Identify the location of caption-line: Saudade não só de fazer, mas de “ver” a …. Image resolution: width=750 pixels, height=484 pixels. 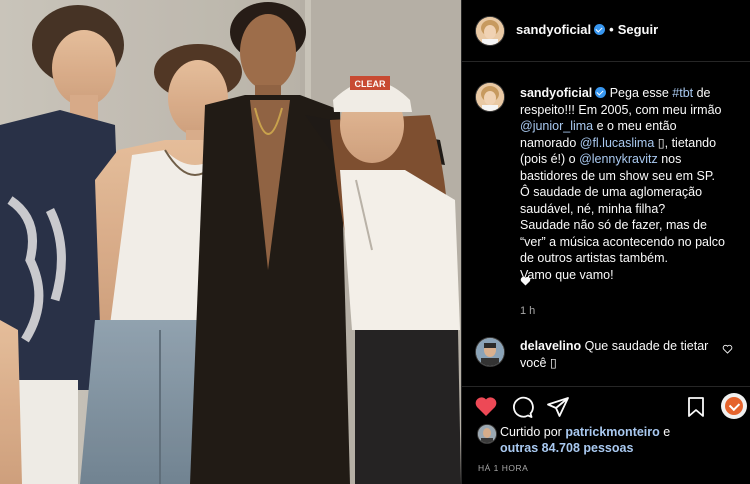
(622, 241).